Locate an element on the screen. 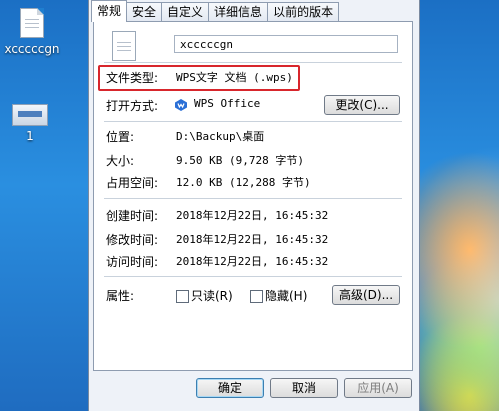  cancel-button: 取消 is located at coordinates (304, 388).